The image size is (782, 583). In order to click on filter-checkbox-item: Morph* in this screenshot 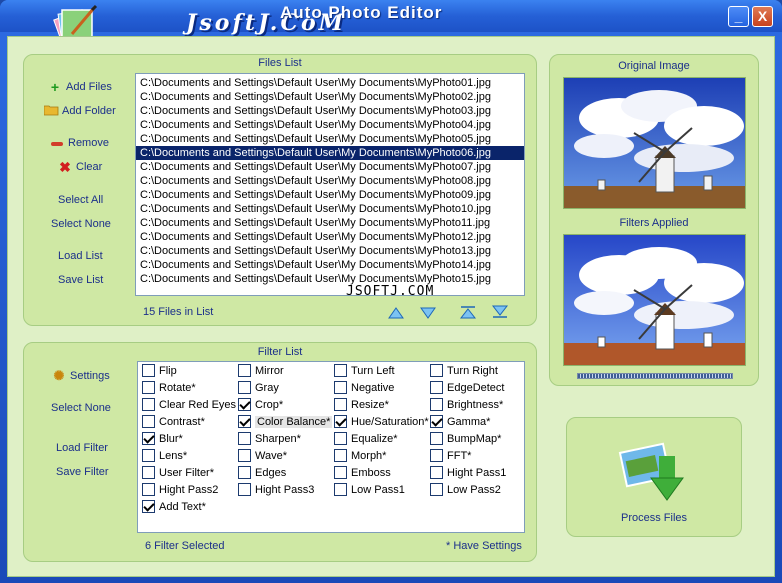, I will do `click(360, 455)`.